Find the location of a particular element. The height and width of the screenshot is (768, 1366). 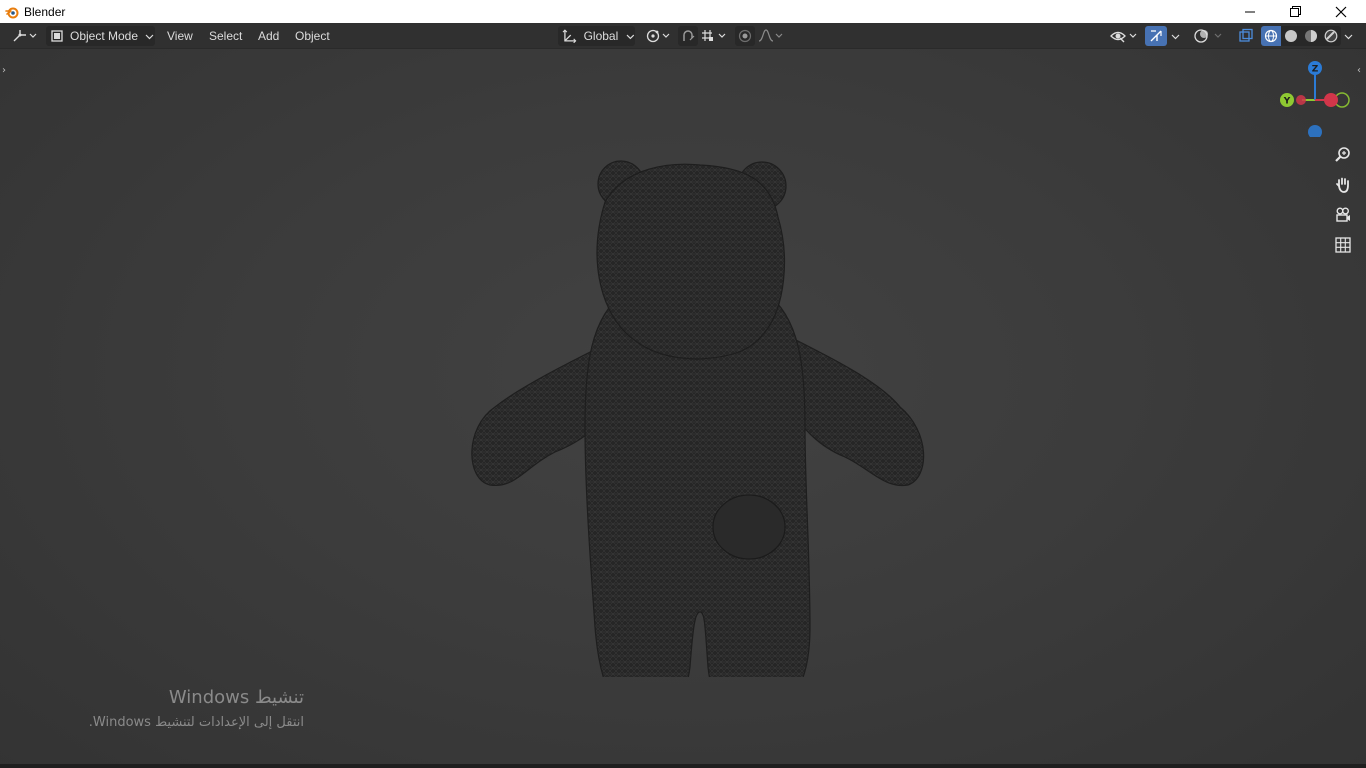

status-bar-edge is located at coordinates (683, 766).